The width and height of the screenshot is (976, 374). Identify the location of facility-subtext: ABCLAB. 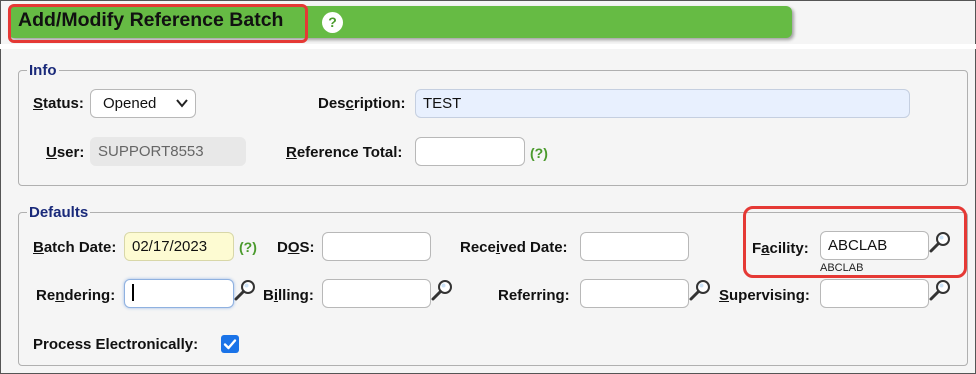
(842, 268).